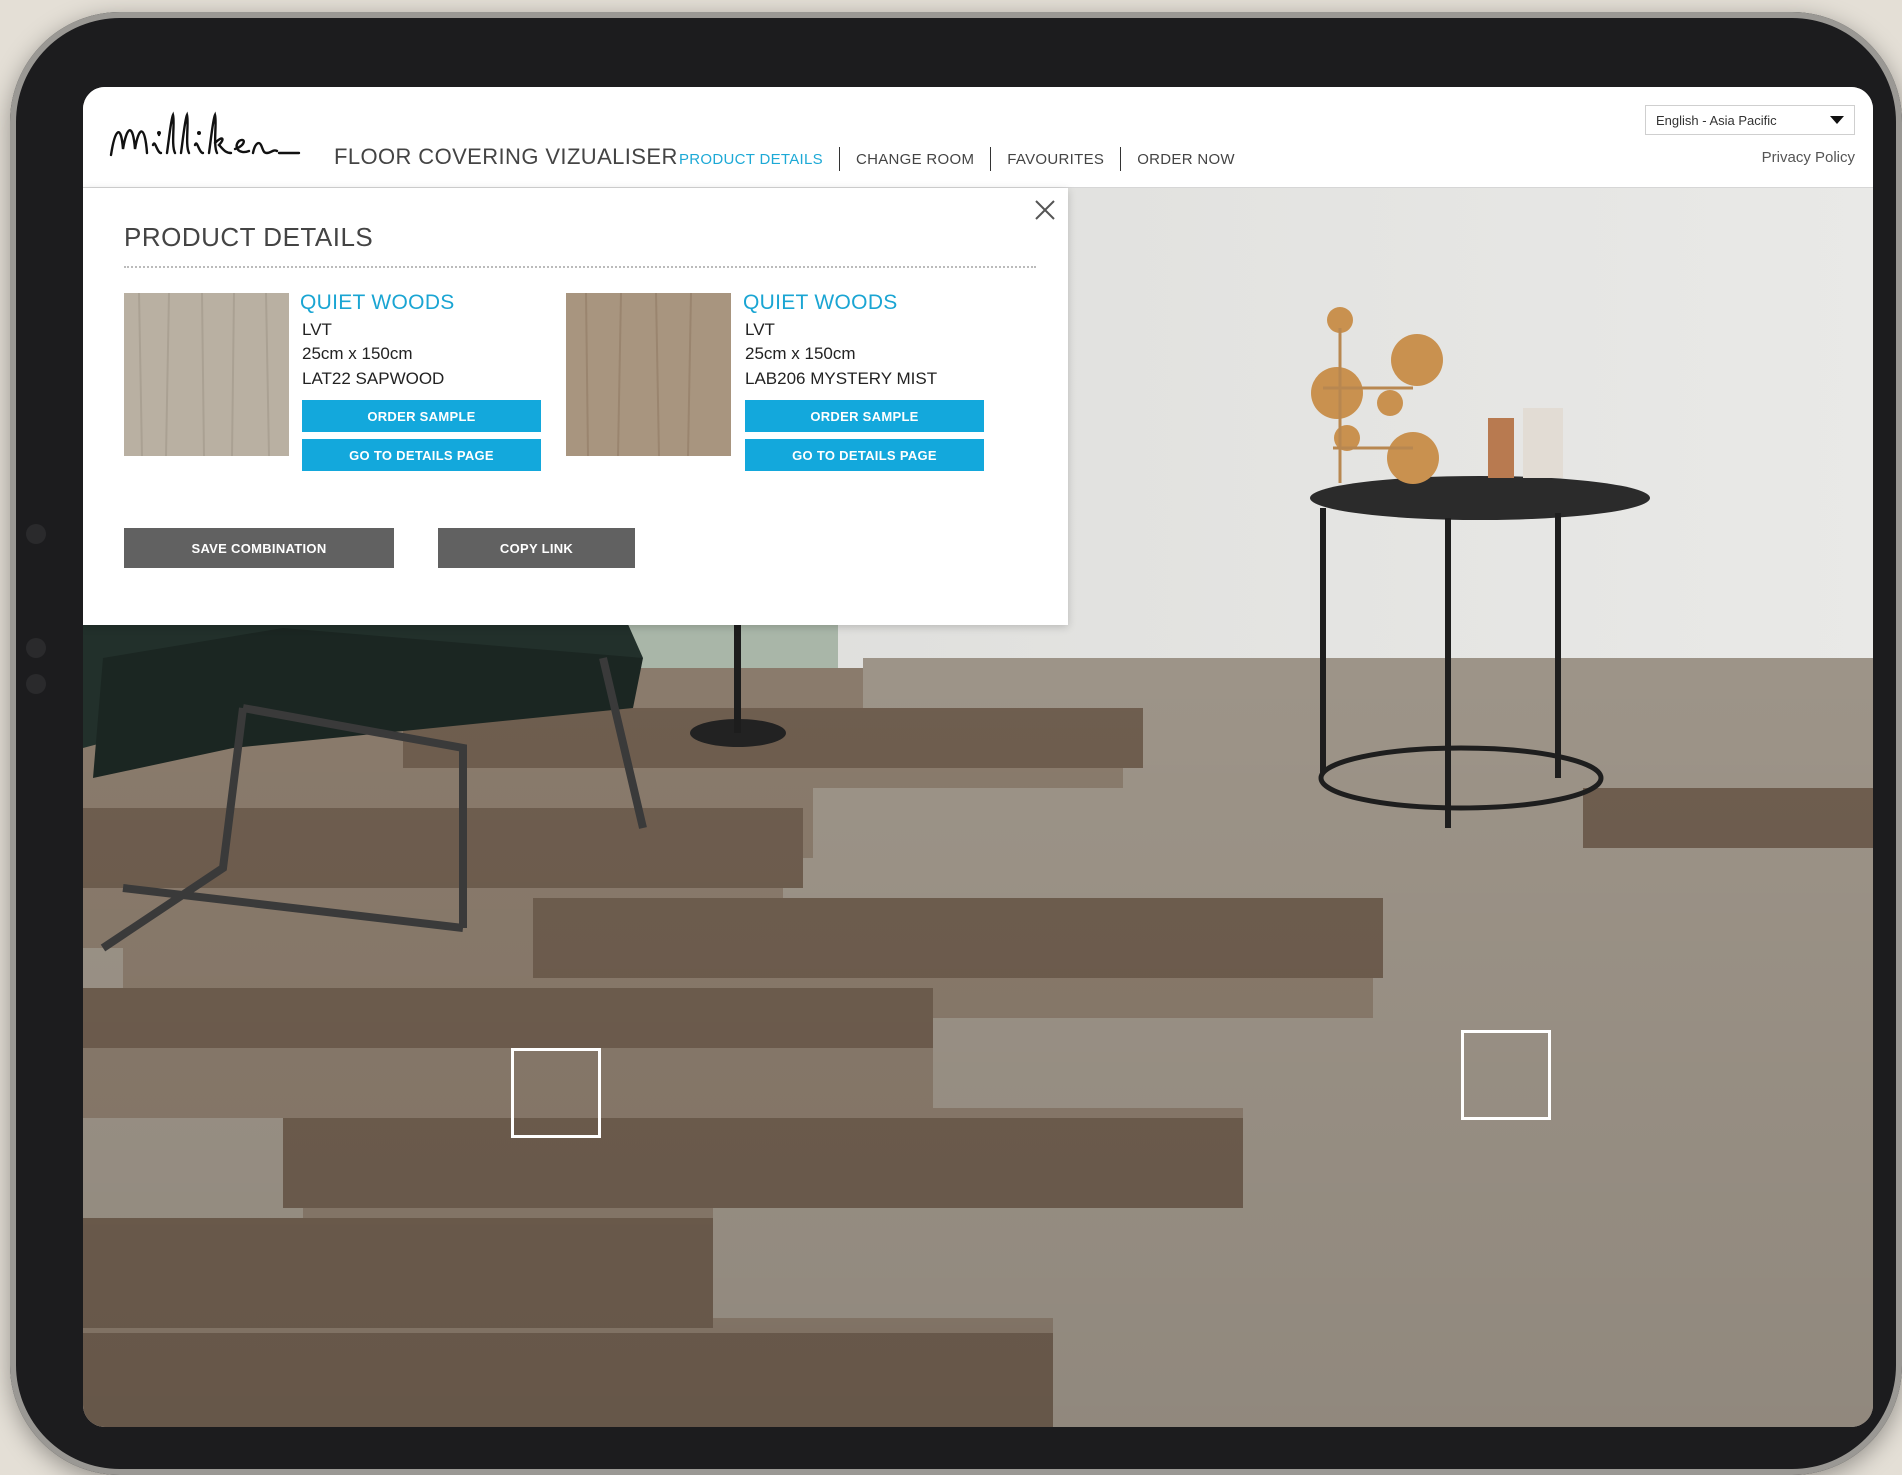 The image size is (1902, 1475). What do you see at coordinates (556, 1093) in the screenshot?
I see `floor-hotspot-left` at bounding box center [556, 1093].